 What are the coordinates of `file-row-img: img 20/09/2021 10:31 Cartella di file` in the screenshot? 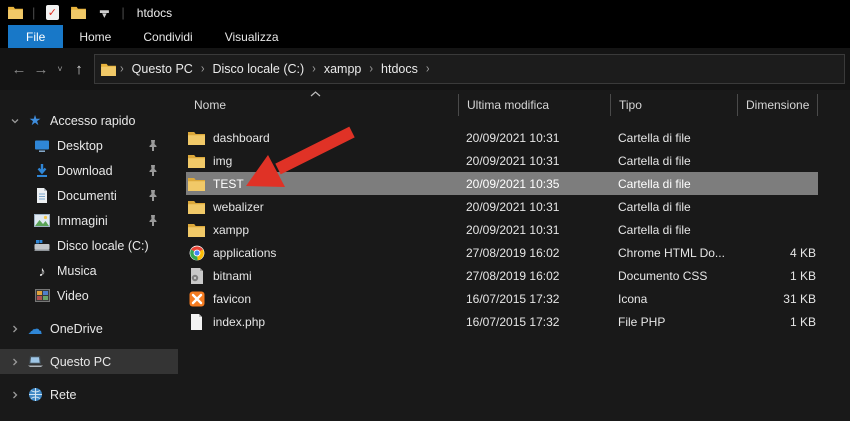 It's located at (502, 160).